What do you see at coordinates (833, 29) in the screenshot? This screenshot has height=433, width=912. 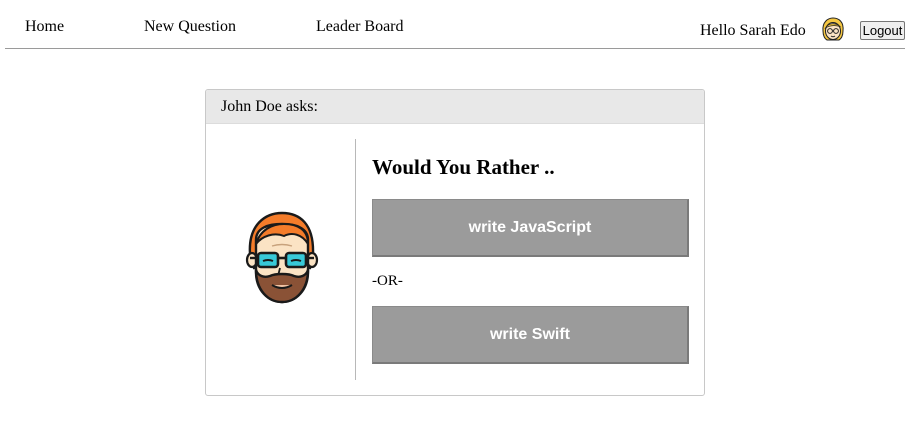 I see `user-avatar-icon` at bounding box center [833, 29].